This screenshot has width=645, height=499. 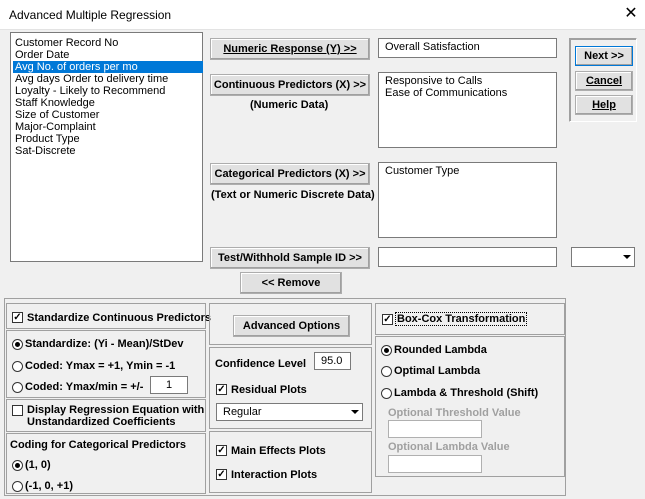 What do you see at coordinates (17, 366) in the screenshot?
I see `coded-1-radio` at bounding box center [17, 366].